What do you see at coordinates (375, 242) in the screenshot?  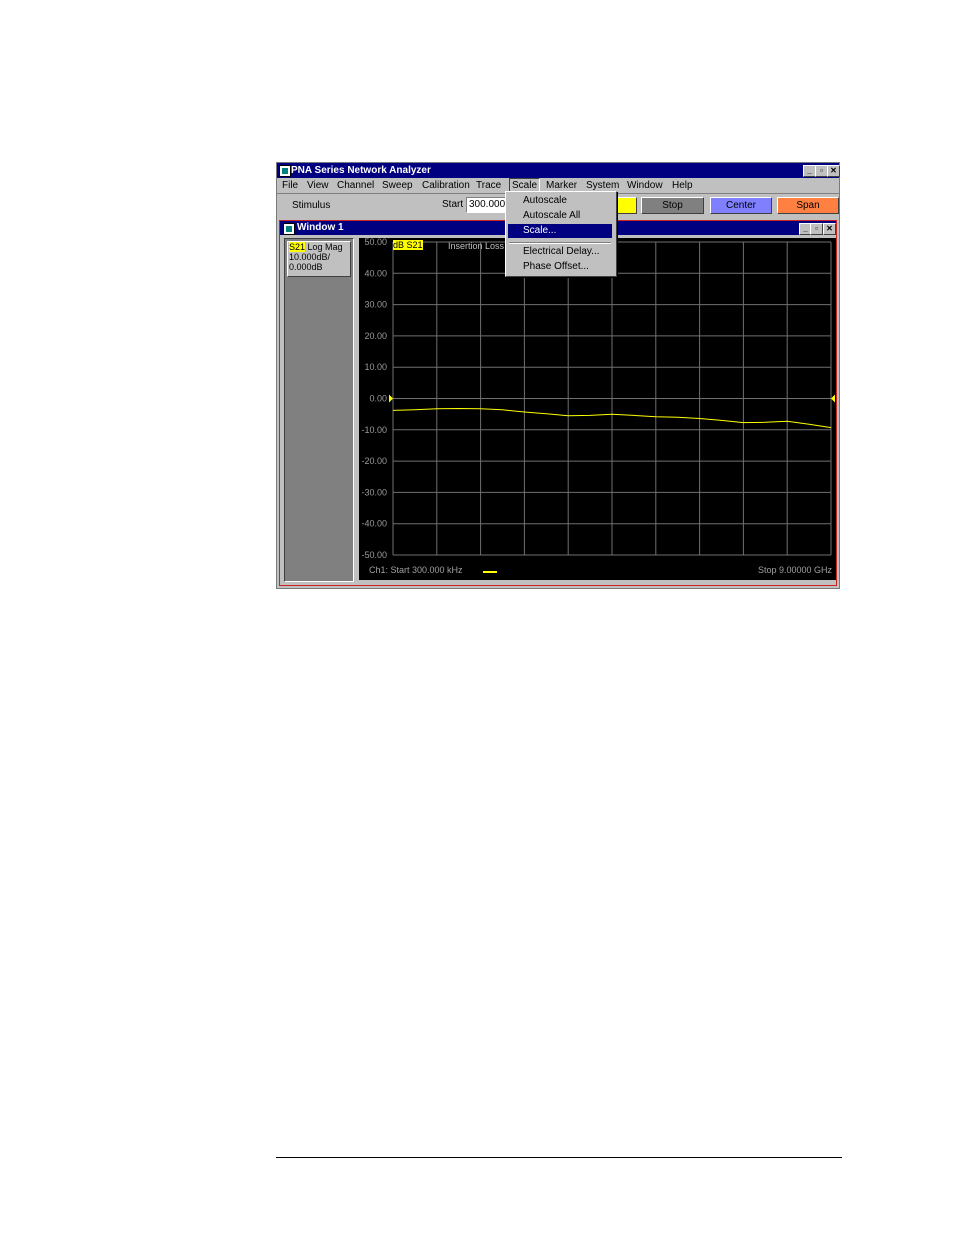 I see `y-tick-label: 50.00` at bounding box center [375, 242].